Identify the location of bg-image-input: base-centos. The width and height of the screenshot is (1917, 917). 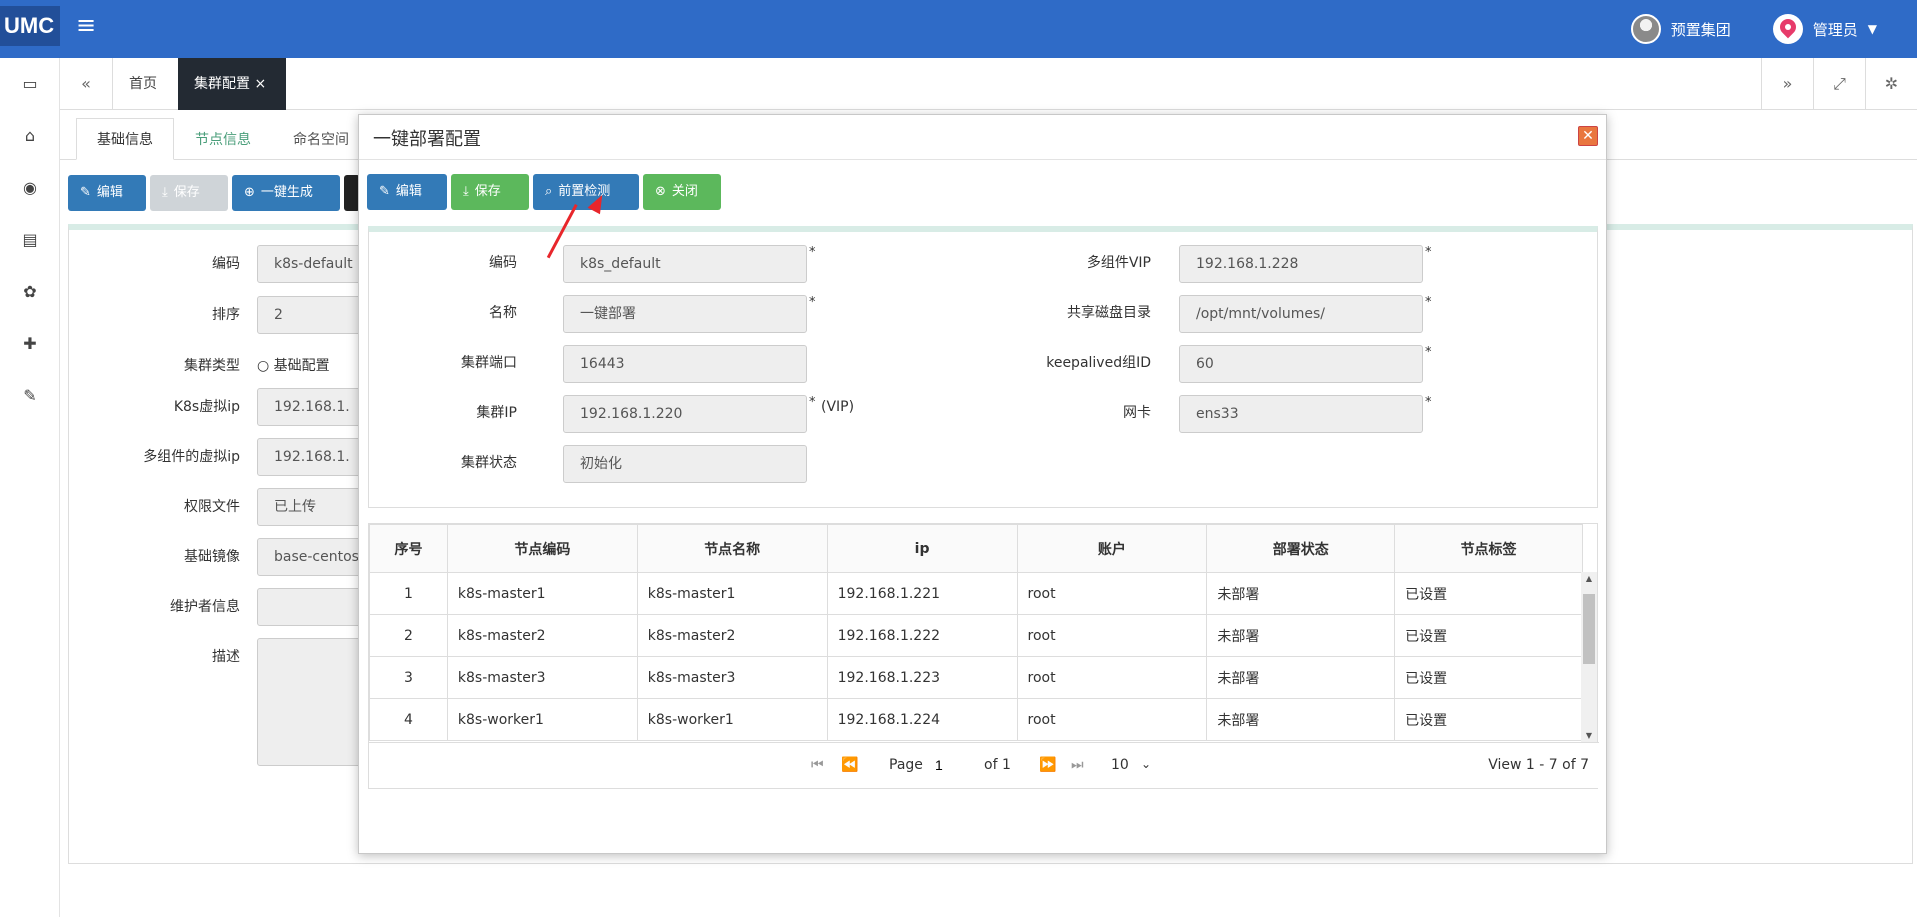
(312, 557).